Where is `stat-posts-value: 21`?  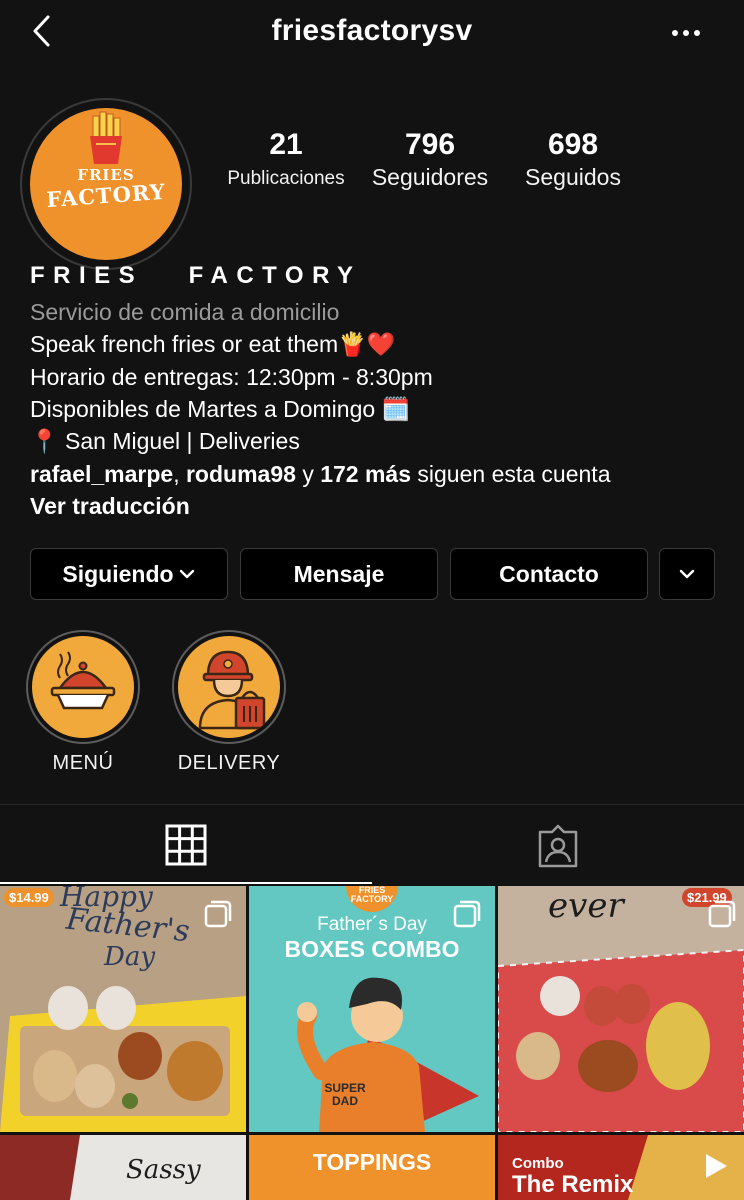 stat-posts-value: 21 is located at coordinates (286, 144).